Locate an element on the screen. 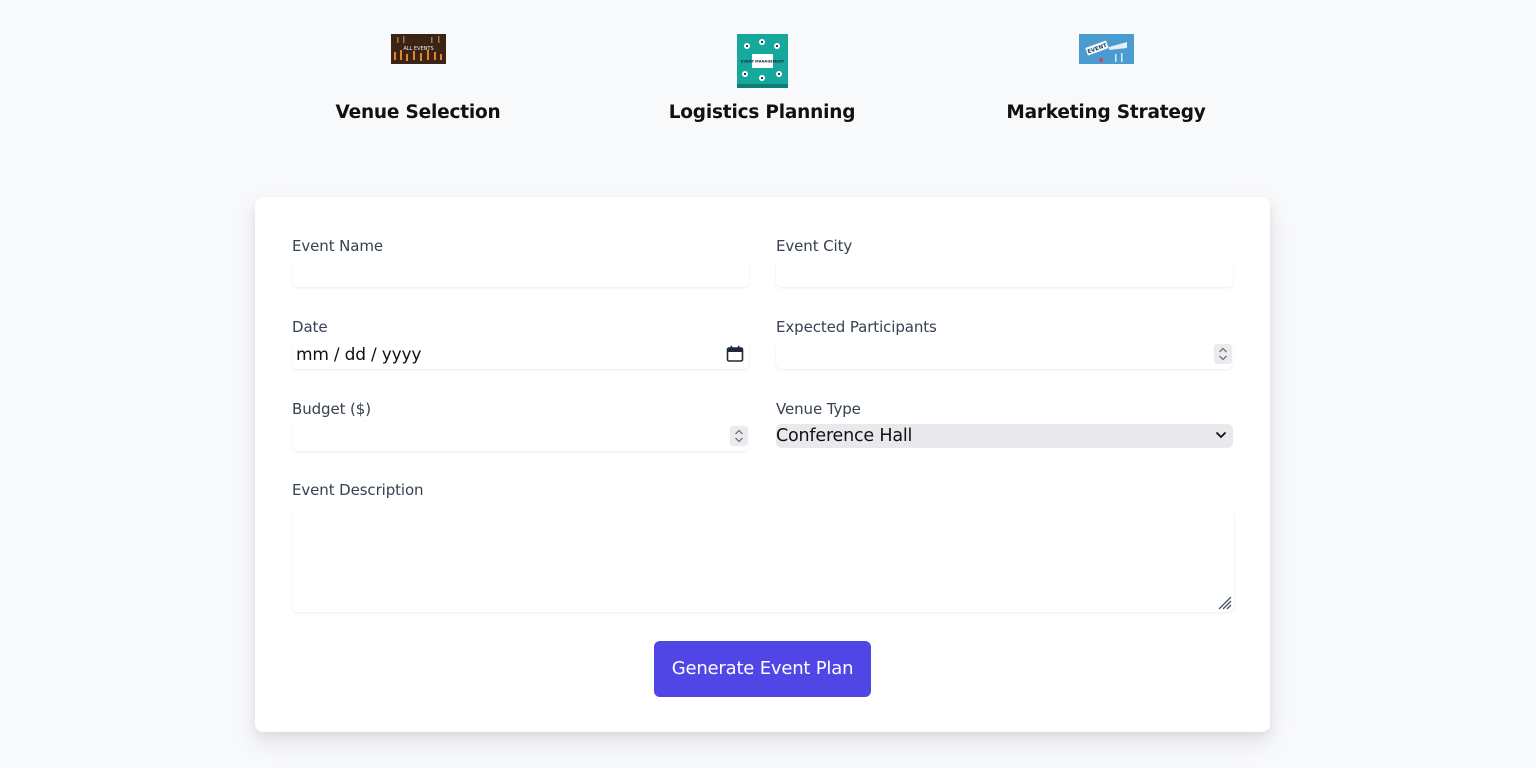 This screenshot has height=768, width=1536. all-events-photo: ALL EVENTS is located at coordinates (418, 49).